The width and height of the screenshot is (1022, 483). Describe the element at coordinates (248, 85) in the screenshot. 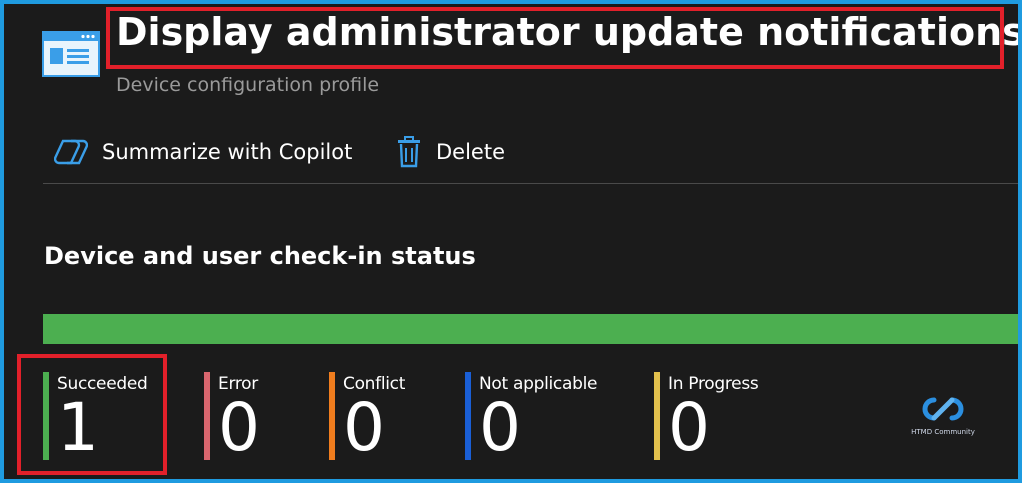

I see `page-subtitle: Device configuration profile` at that location.